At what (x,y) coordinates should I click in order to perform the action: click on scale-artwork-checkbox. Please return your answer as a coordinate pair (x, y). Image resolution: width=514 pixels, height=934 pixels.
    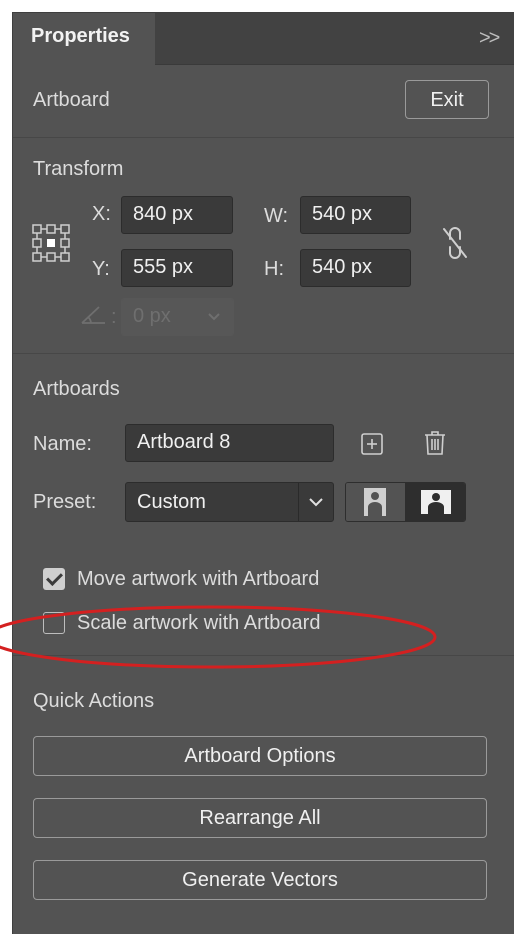
    Looking at the image, I should click on (54, 623).